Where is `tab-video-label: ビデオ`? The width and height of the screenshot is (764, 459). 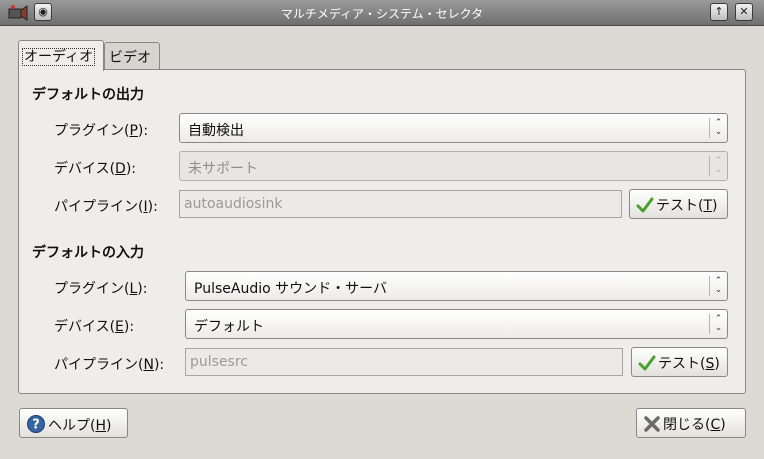
tab-video-label: ビデオ is located at coordinates (130, 58).